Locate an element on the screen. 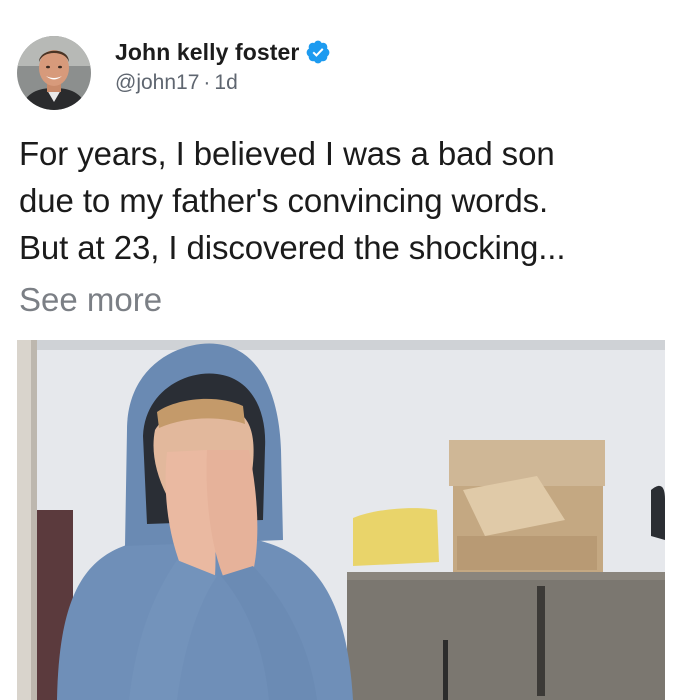 This screenshot has width=700, height=700. avatar-photo is located at coordinates (54, 73).